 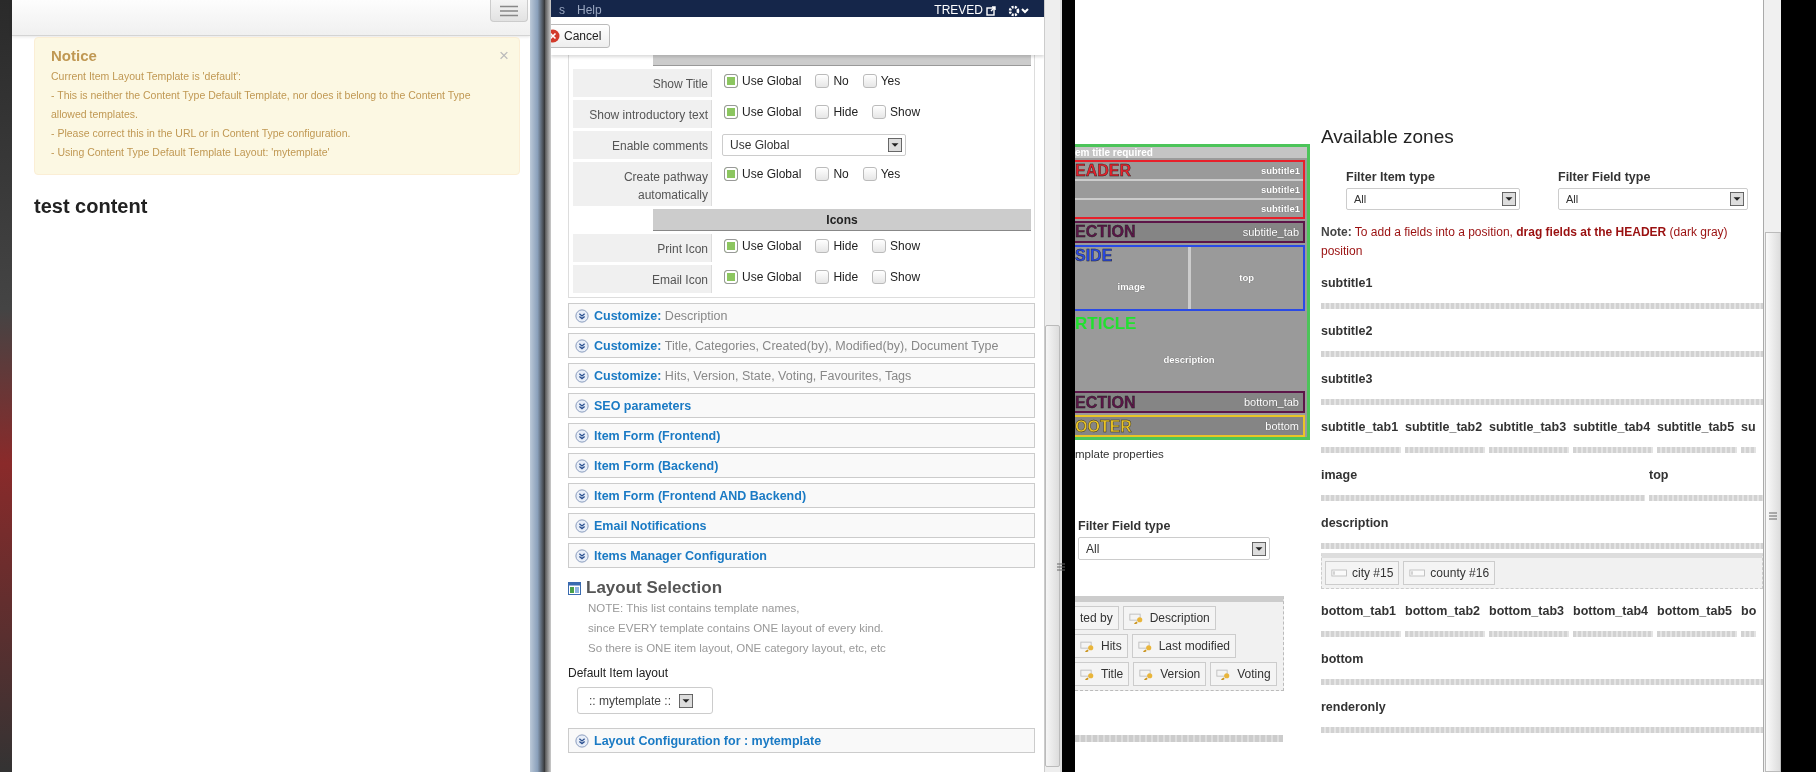 What do you see at coordinates (642, 279) in the screenshot?
I see `option-label: Email Icon` at bounding box center [642, 279].